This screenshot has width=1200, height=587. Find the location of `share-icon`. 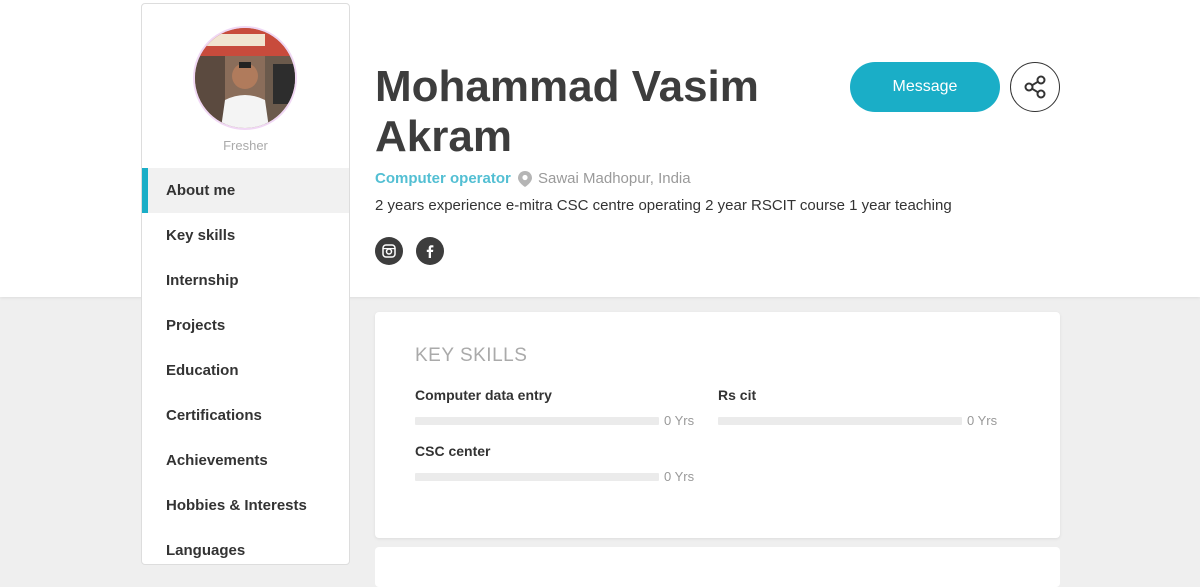

share-icon is located at coordinates (1035, 87).